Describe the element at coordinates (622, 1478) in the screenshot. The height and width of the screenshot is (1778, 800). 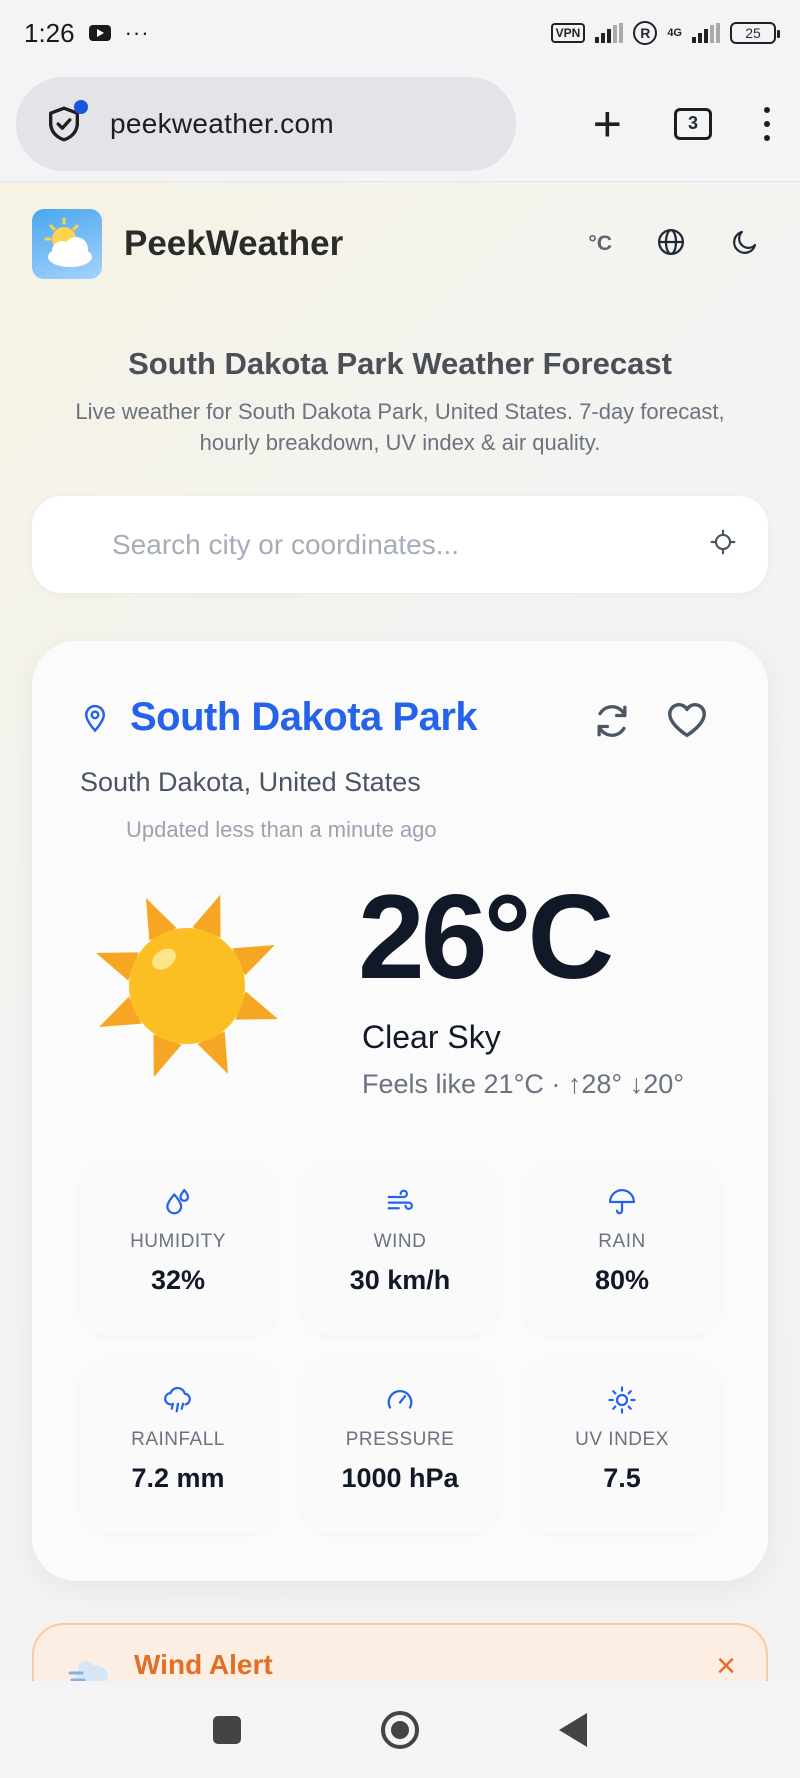
I see `stat-value: 7.5` at that location.